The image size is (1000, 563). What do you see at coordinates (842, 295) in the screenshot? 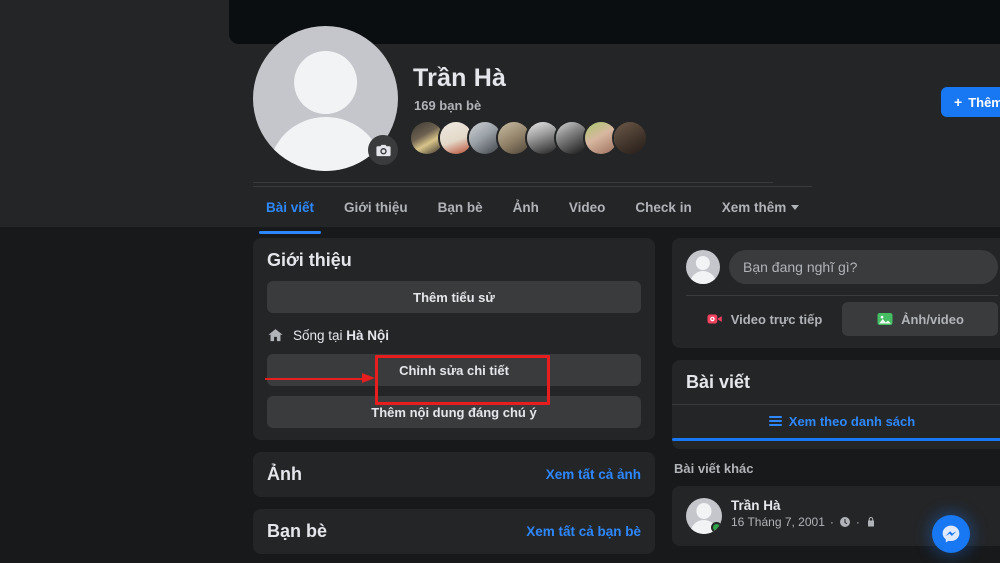
I see `divider` at bounding box center [842, 295].